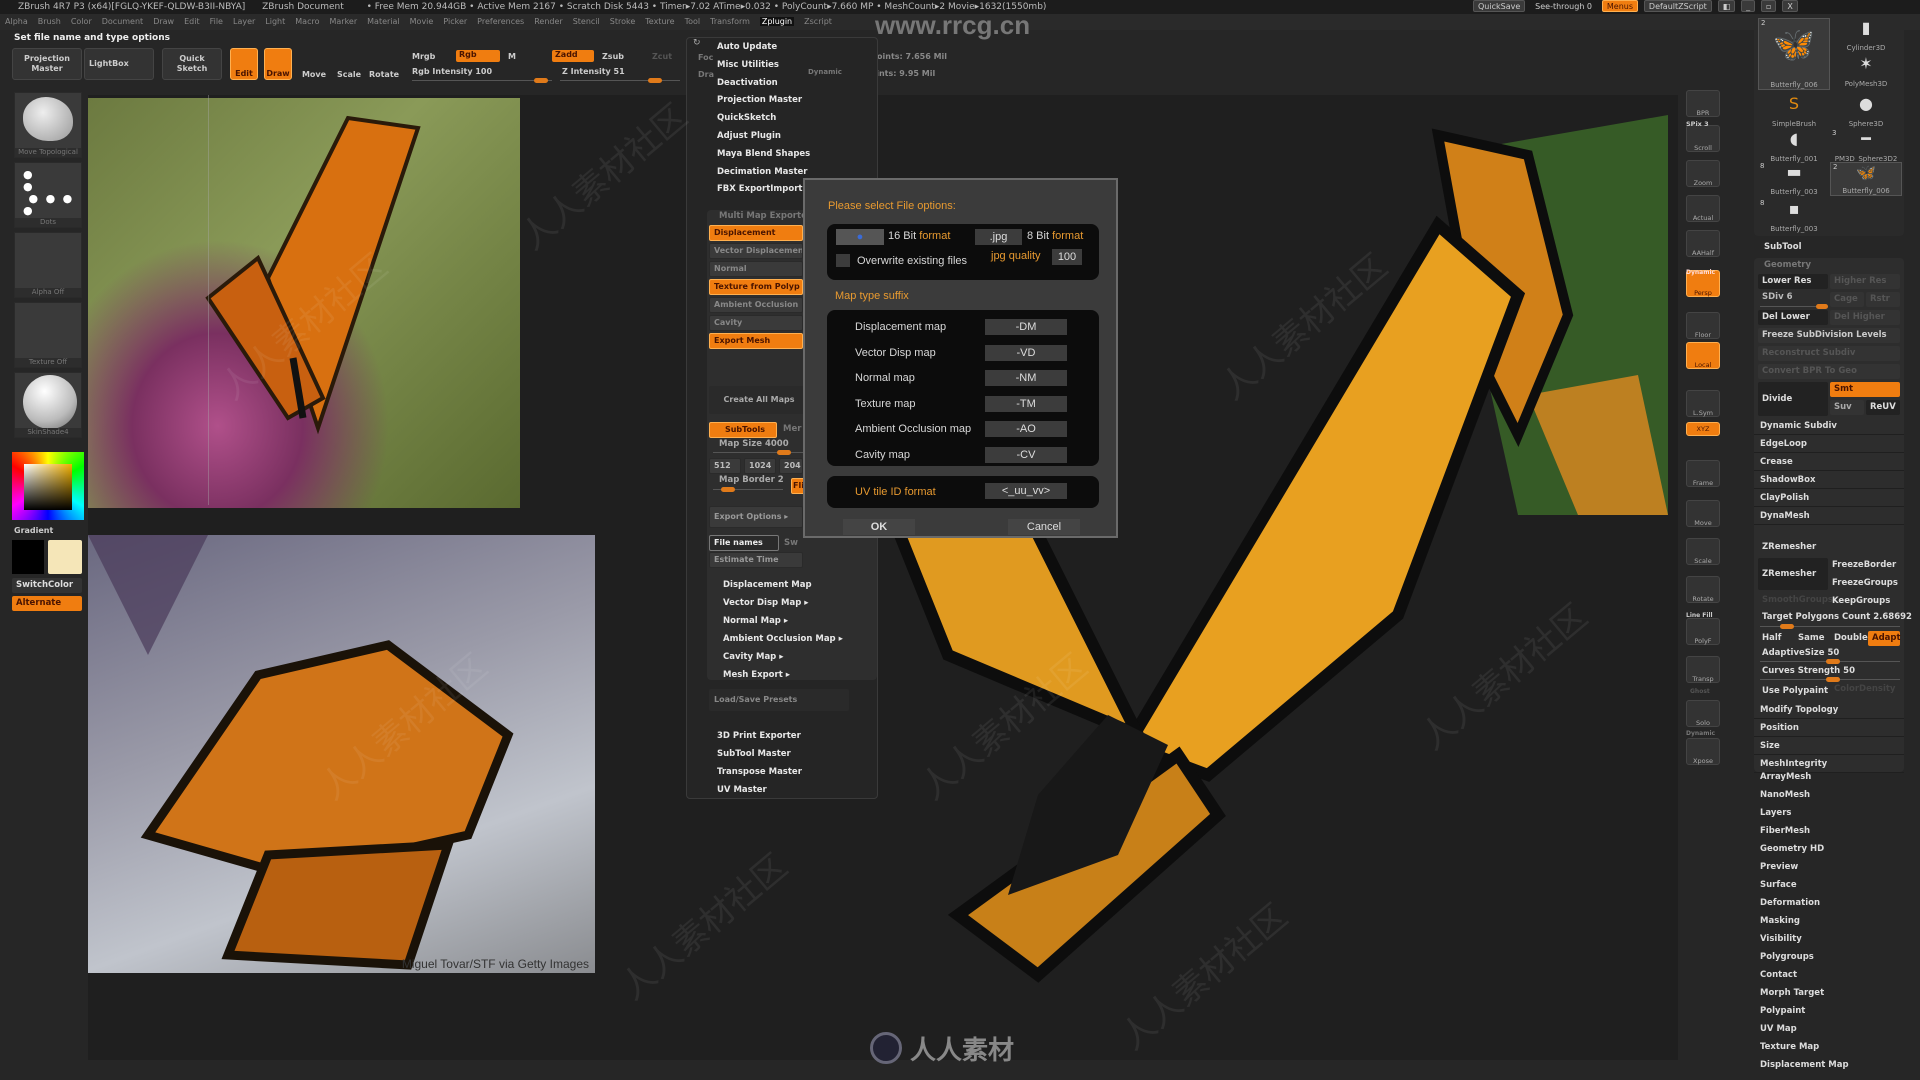  What do you see at coordinates (623, 21) in the screenshot?
I see `menu-stroke: Stroke` at bounding box center [623, 21].